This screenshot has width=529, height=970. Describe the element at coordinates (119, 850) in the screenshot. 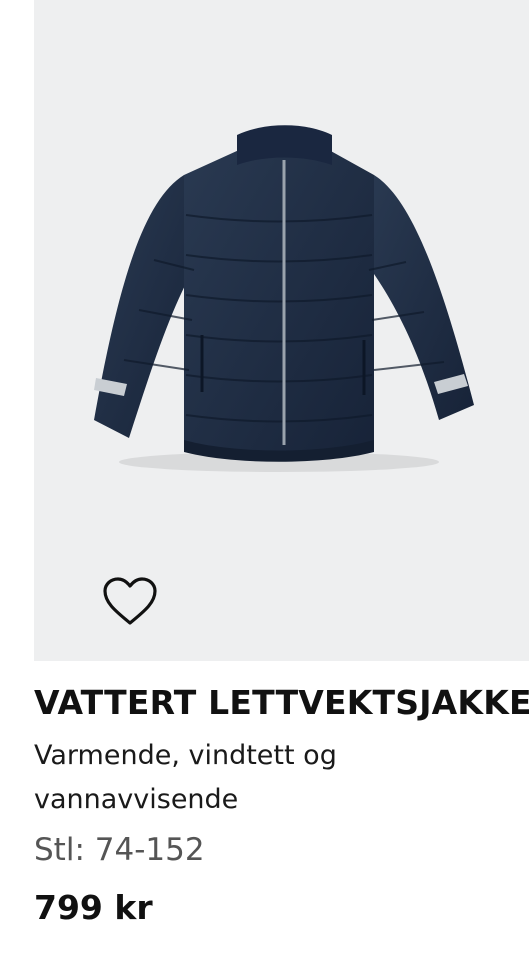

I see `size-range: Stl: 74-152` at that location.